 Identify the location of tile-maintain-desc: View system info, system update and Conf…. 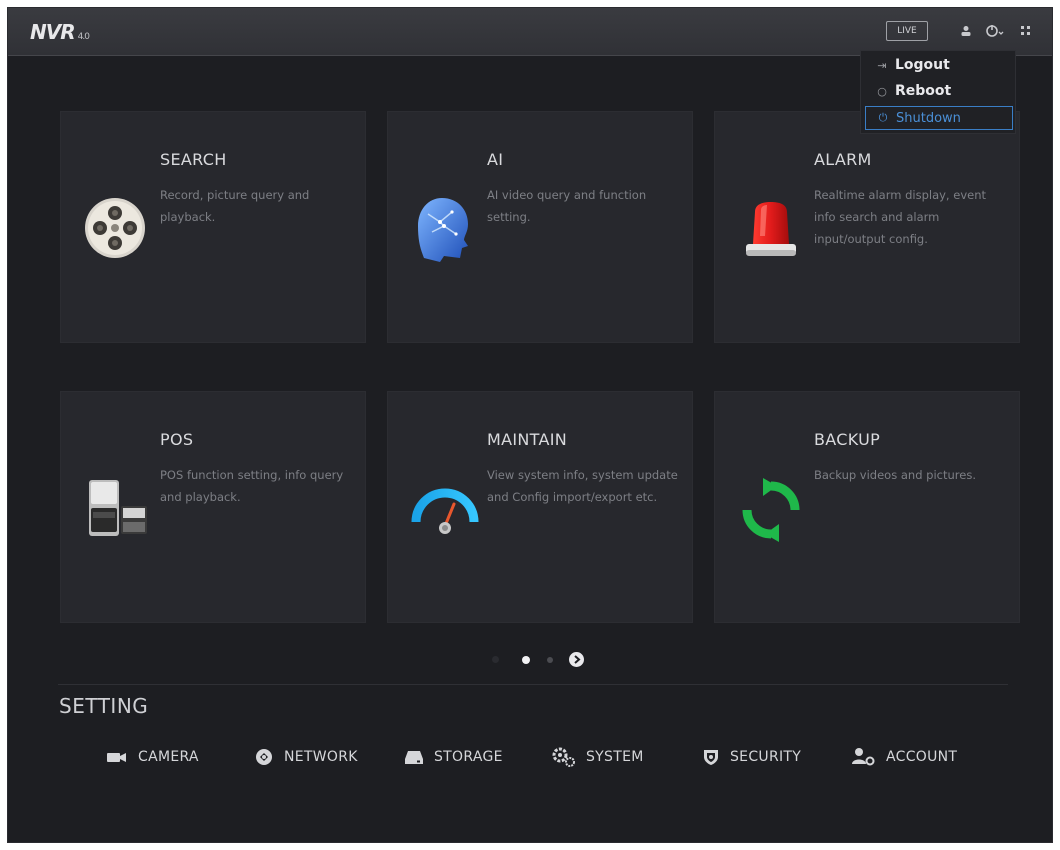
(582, 486).